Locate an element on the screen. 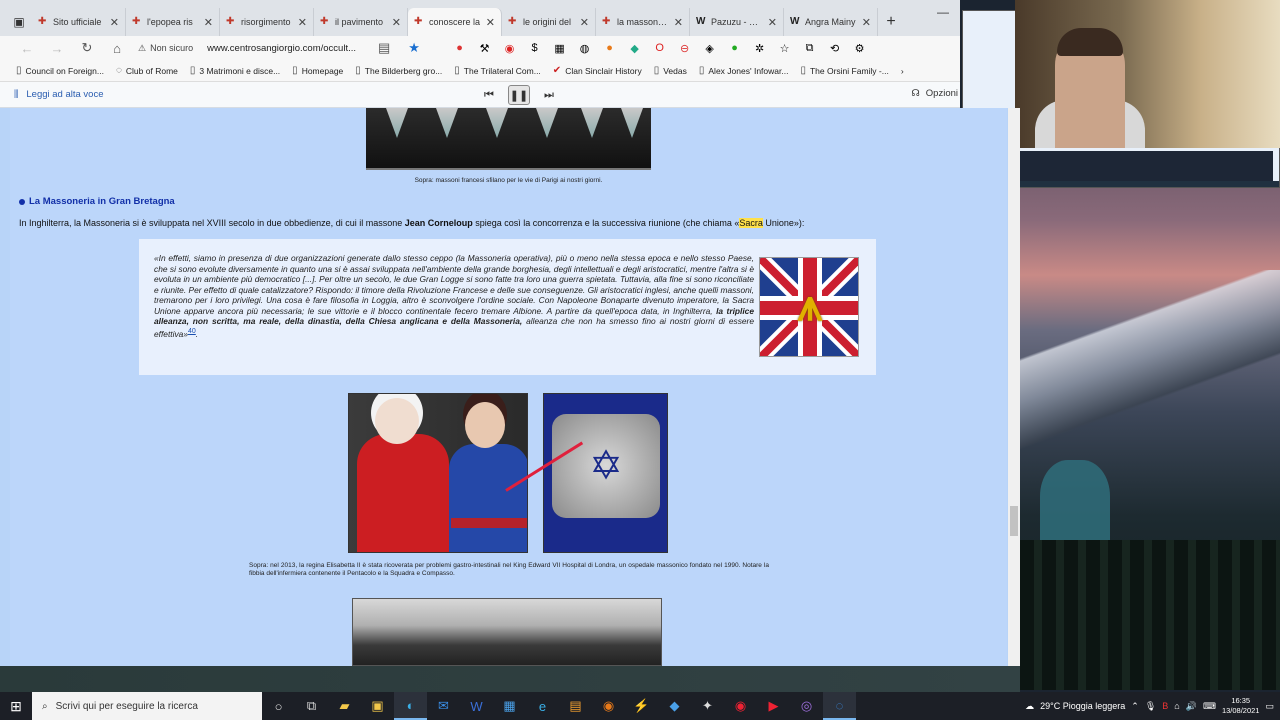 The width and height of the screenshot is (1280, 720). grammarly-icon: ● is located at coordinates (734, 48).